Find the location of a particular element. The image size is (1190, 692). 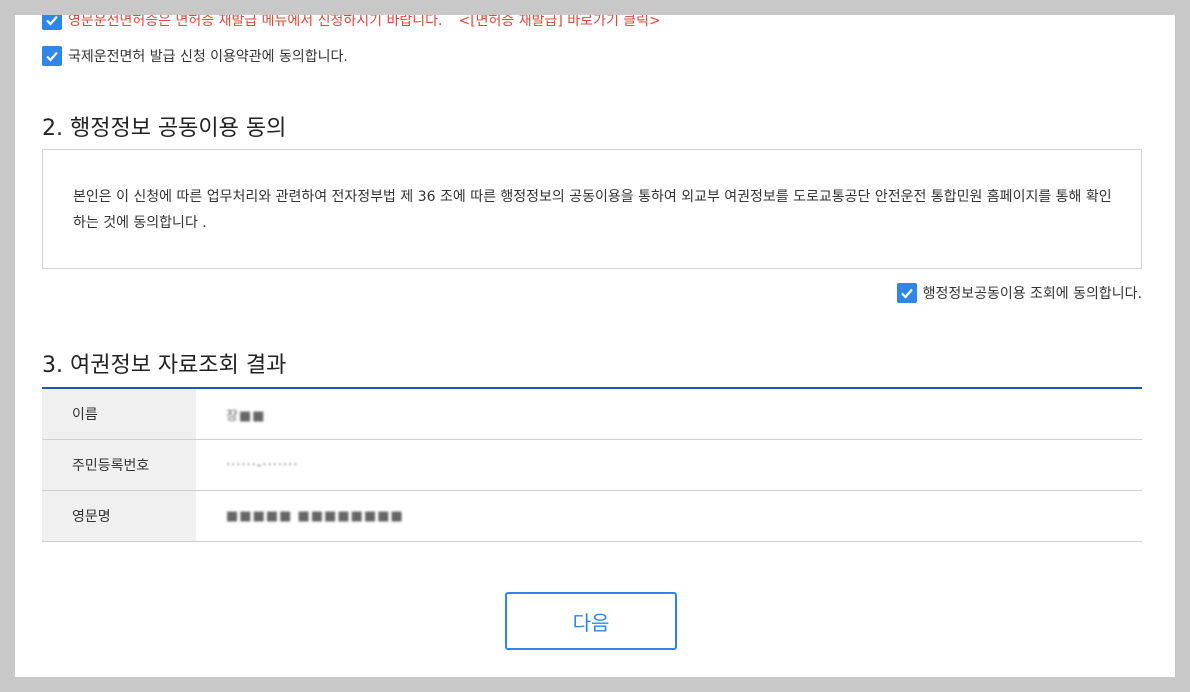

next-button: 다음 is located at coordinates (591, 621).